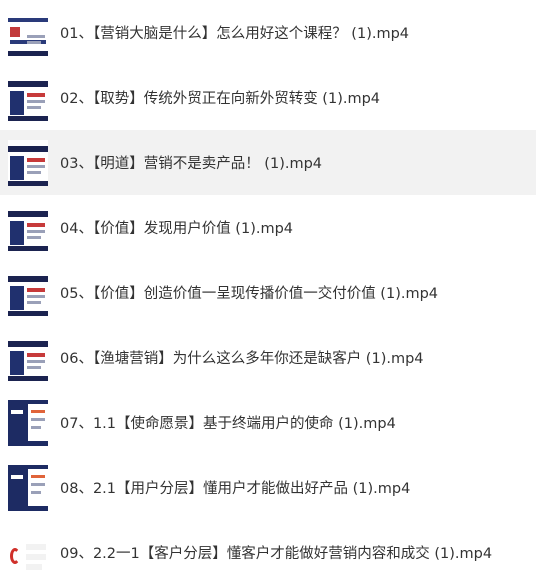  What do you see at coordinates (191, 164) in the screenshot?
I see `file-name: 03、【明道】营销不是卖产品！ (1).mp4` at bounding box center [191, 164].